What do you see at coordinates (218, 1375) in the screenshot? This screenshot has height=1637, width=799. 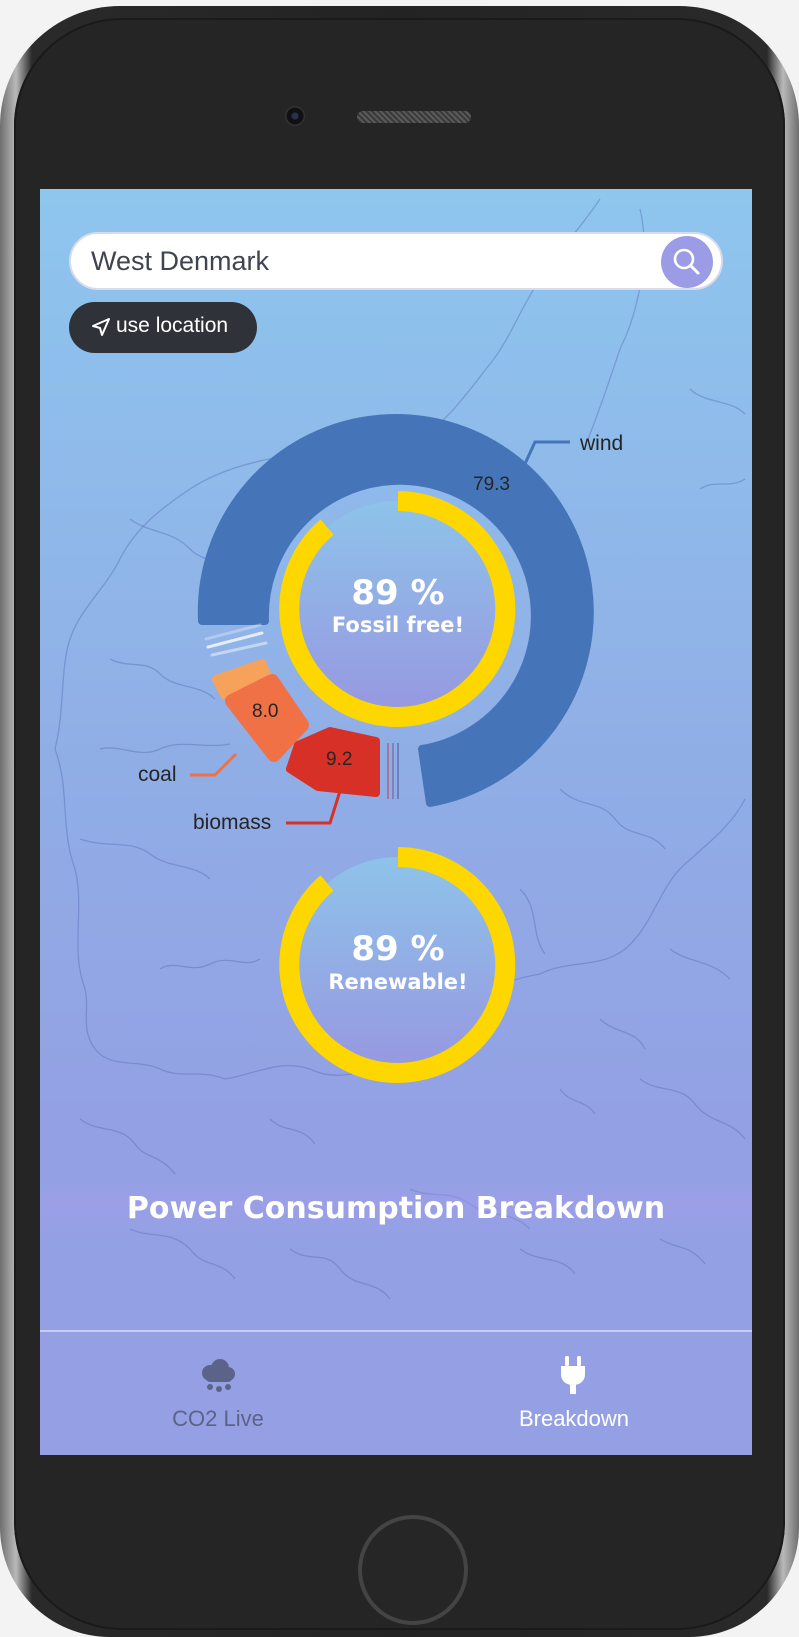 I see `cloud-icon` at bounding box center [218, 1375].